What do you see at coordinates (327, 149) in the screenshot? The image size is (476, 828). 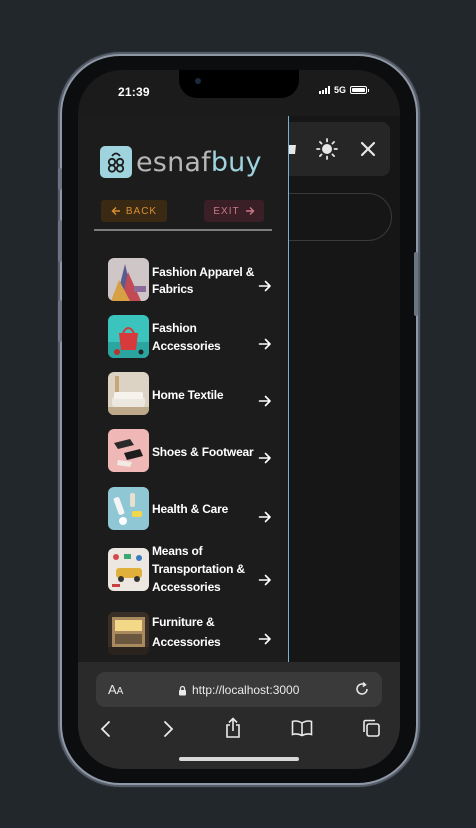 I see `theme-toggle-icon` at bounding box center [327, 149].